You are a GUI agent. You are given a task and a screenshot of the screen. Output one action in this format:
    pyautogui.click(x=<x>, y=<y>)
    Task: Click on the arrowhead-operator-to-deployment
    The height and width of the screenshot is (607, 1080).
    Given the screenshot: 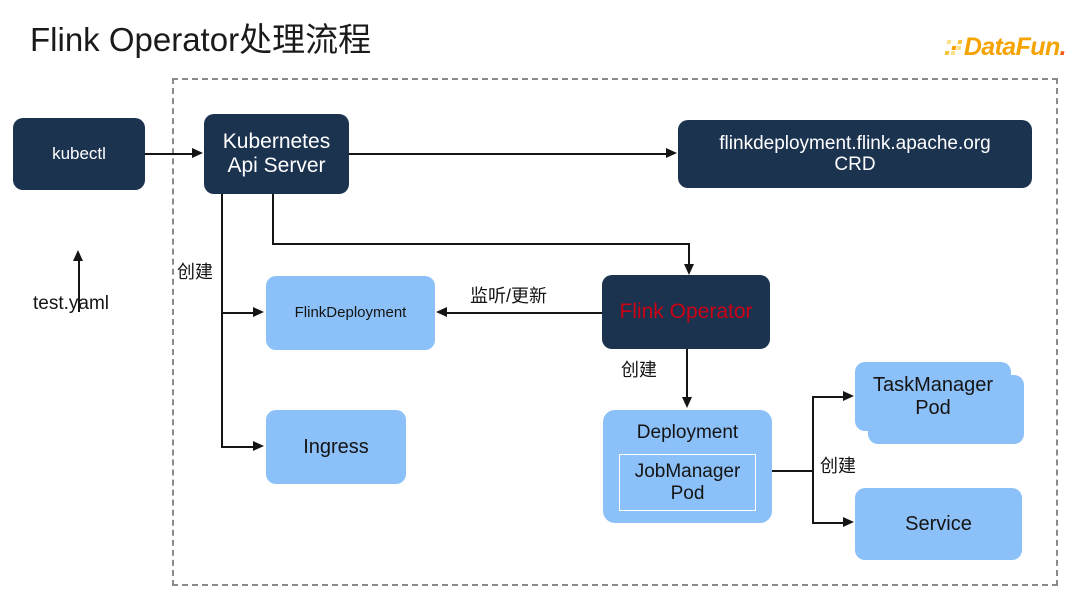 What is the action you would take?
    pyautogui.click(x=686, y=402)
    